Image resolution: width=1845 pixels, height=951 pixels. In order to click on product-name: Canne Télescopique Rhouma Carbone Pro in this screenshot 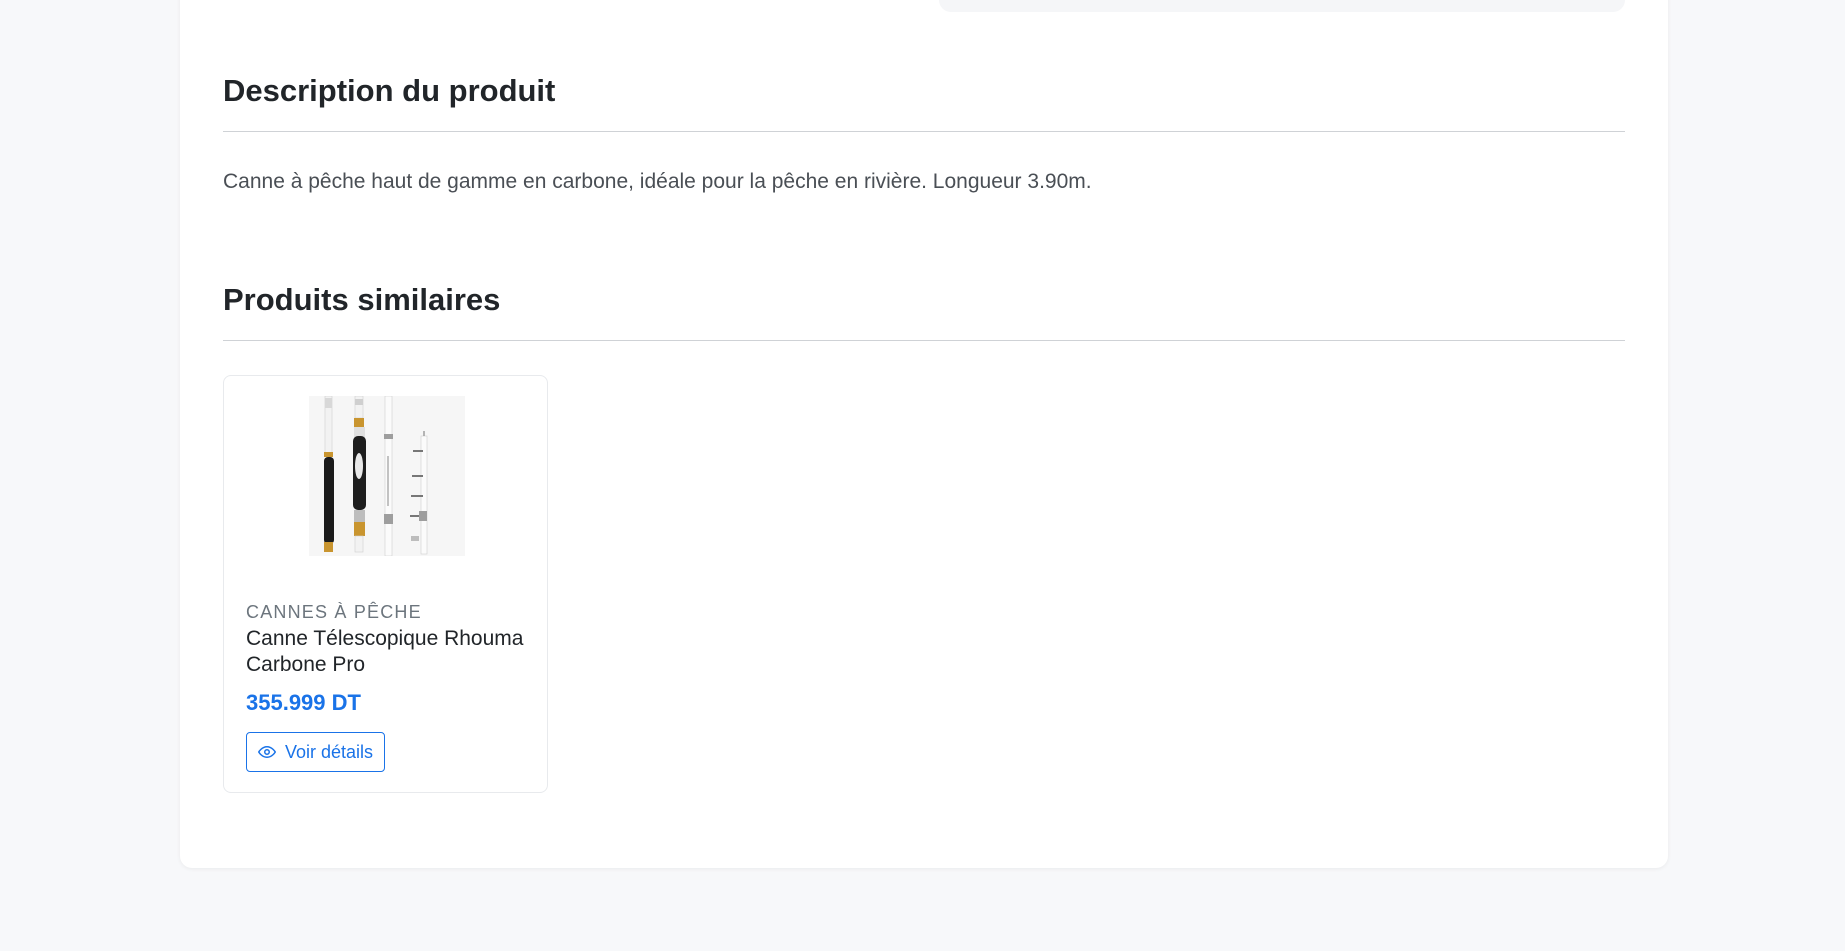, I will do `click(391, 652)`.